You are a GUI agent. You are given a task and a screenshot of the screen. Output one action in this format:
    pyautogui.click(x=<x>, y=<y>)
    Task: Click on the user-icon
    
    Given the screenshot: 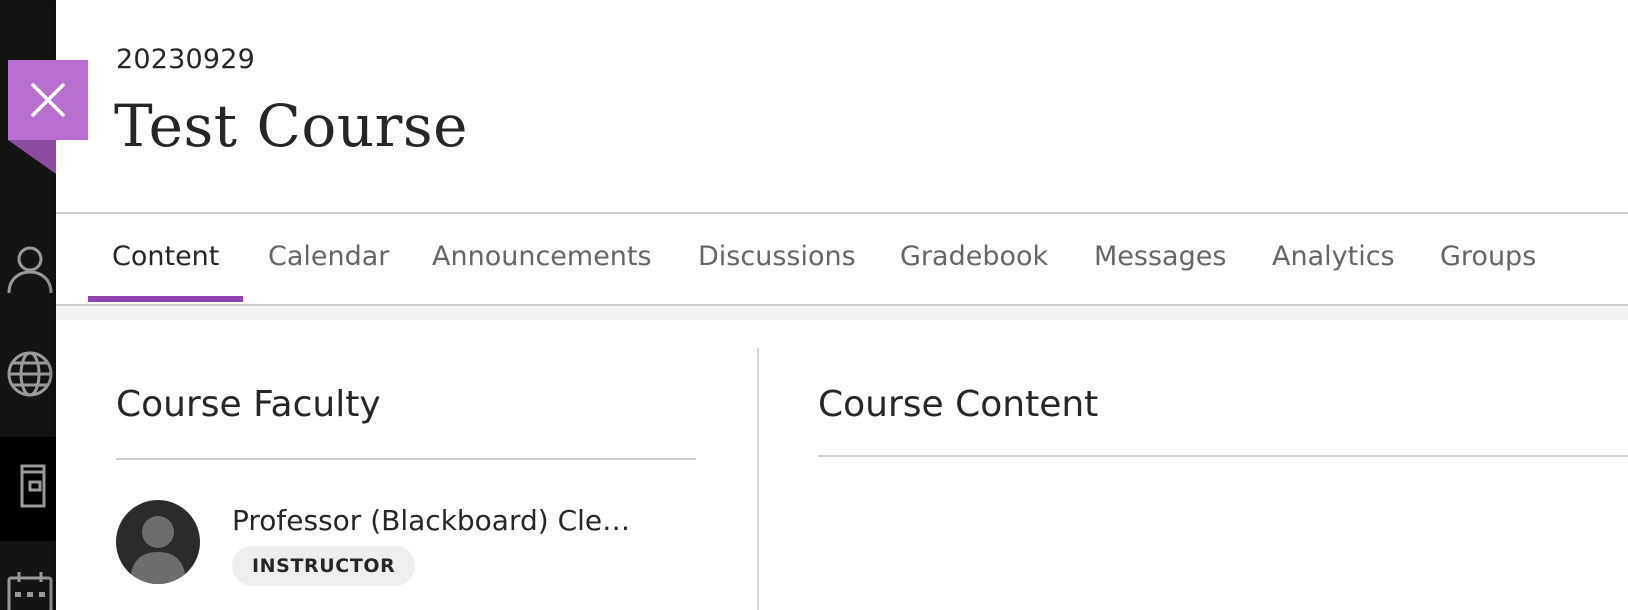 What is the action you would take?
    pyautogui.click(x=30, y=268)
    